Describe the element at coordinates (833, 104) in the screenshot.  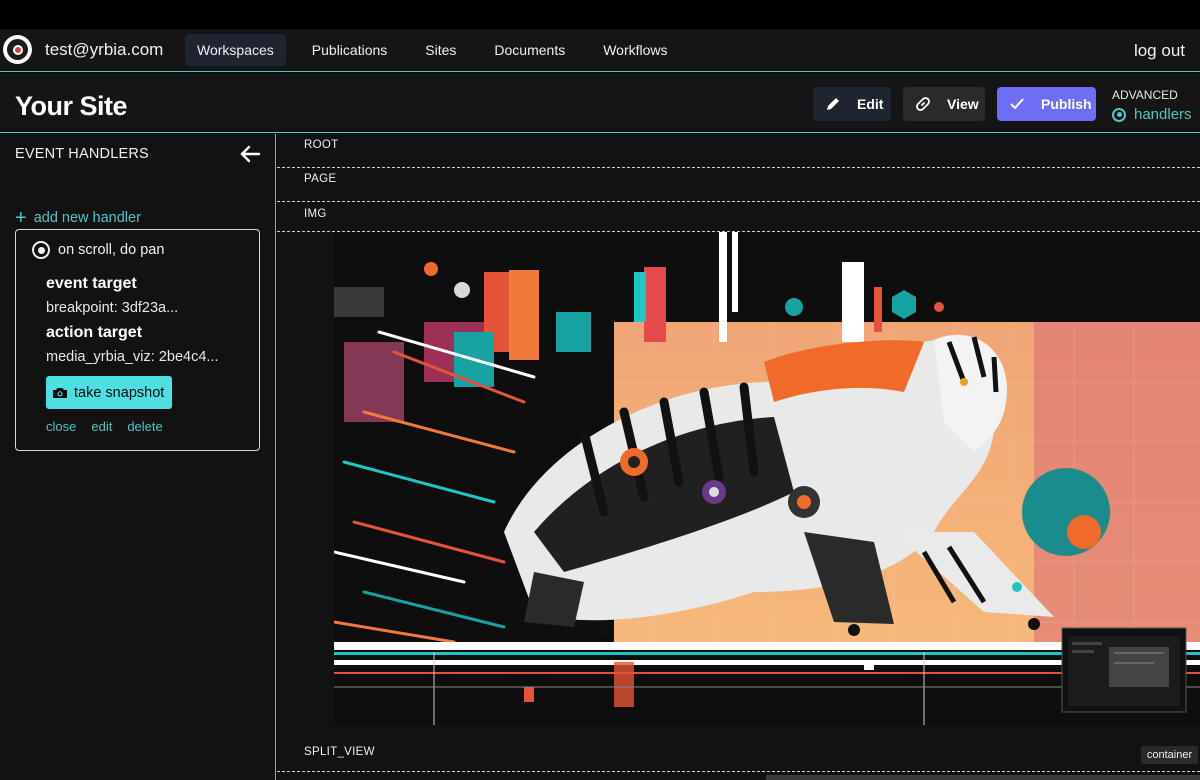
I see `pencil-icon` at that location.